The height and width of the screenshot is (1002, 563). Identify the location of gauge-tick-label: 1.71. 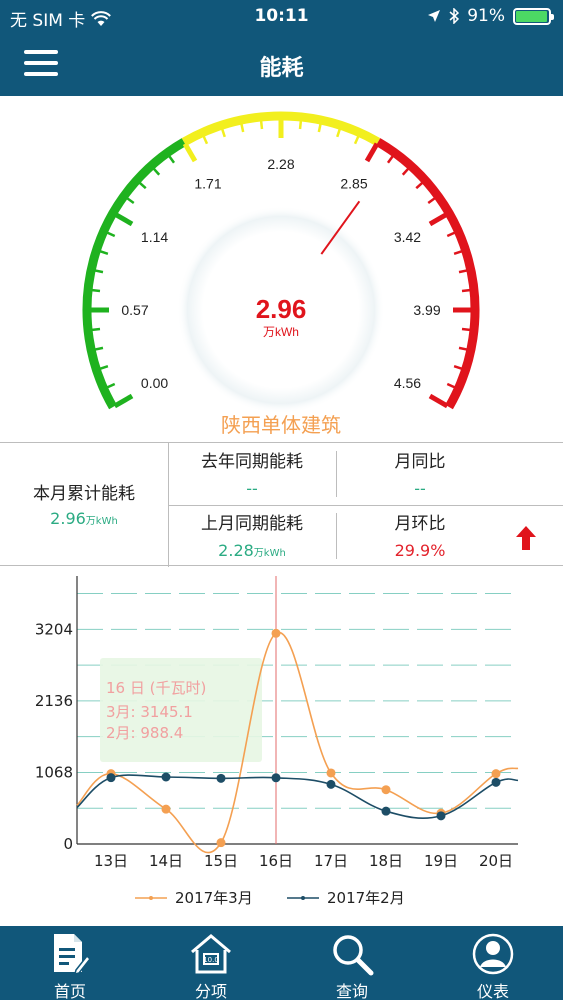
(207, 184).